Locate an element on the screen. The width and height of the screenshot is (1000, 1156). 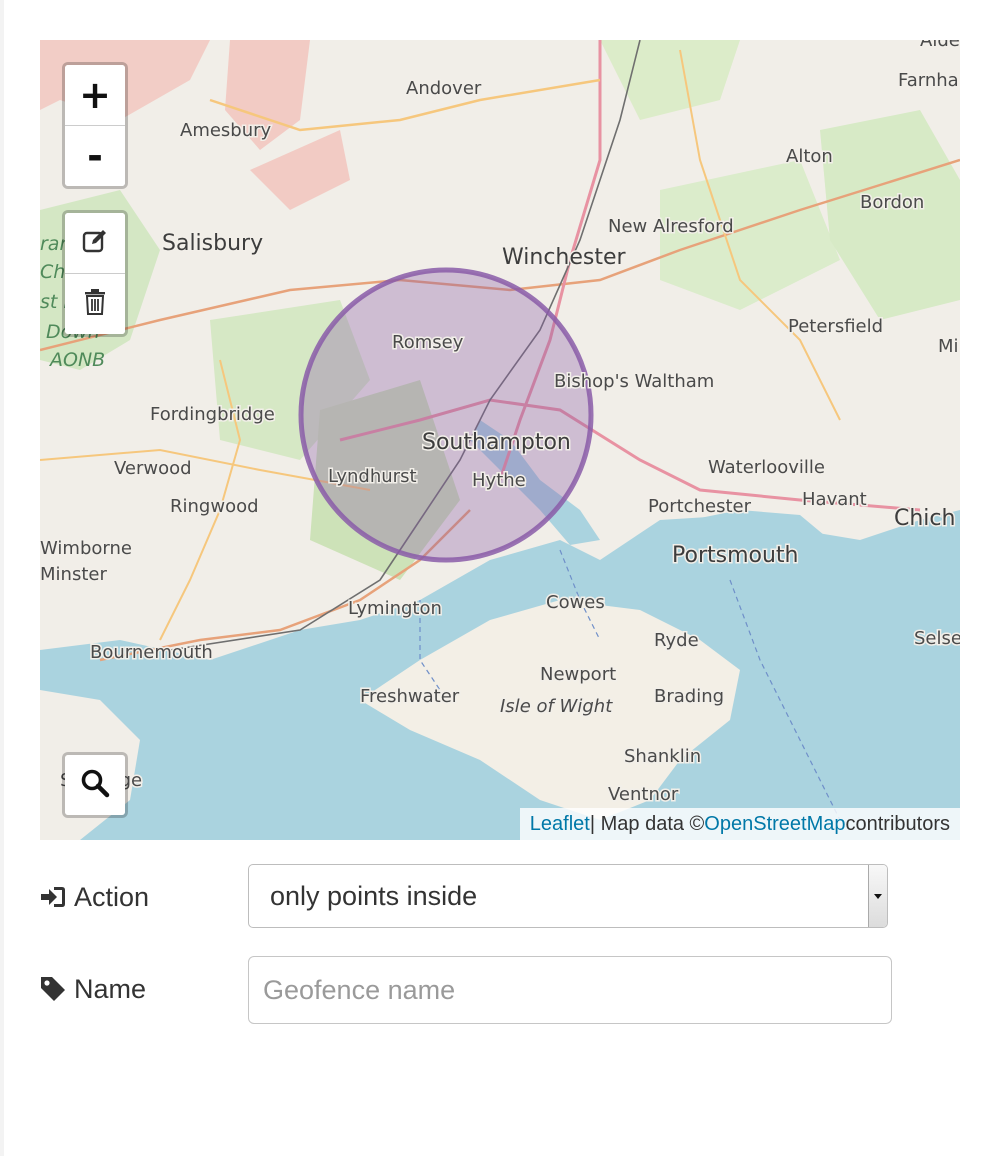
aonb-label-5: AONB is located at coordinates (76, 360).